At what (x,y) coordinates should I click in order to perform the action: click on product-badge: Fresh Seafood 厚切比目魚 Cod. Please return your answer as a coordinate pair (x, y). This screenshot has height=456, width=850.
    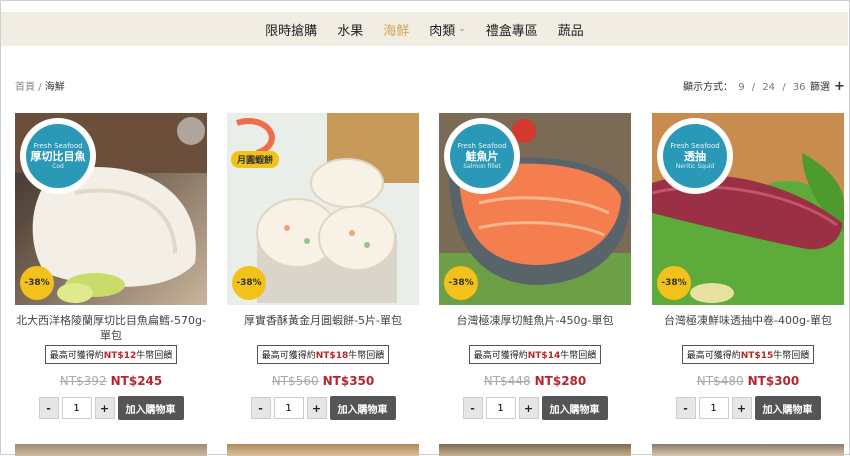
    Looking at the image, I should click on (58, 156).